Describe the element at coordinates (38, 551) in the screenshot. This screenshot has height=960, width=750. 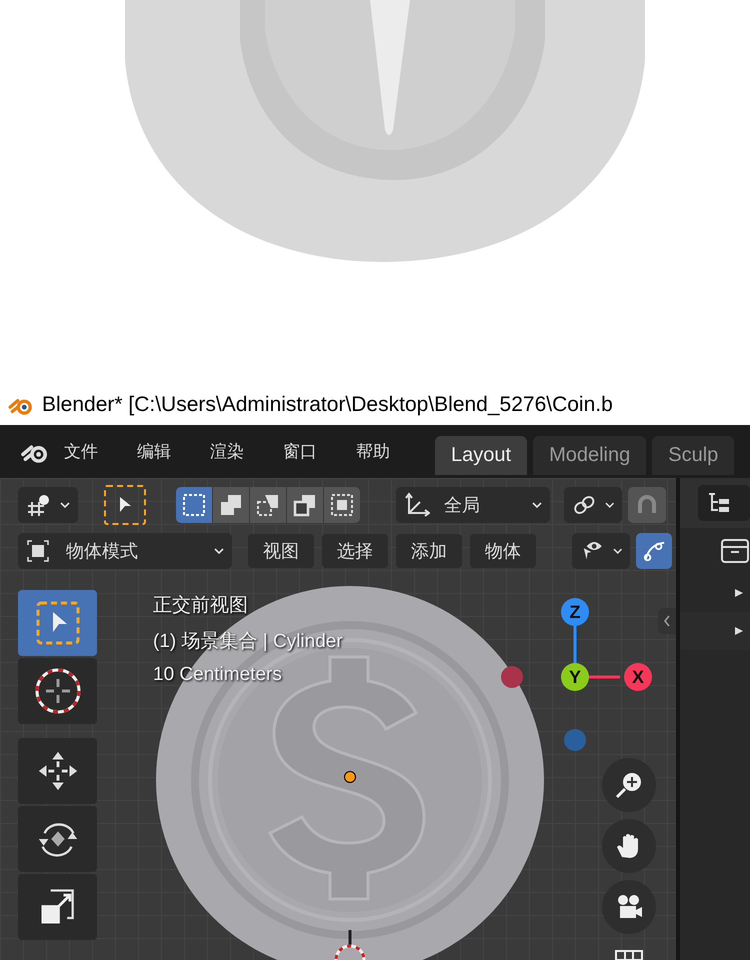
I see `object-mode-icon` at that location.